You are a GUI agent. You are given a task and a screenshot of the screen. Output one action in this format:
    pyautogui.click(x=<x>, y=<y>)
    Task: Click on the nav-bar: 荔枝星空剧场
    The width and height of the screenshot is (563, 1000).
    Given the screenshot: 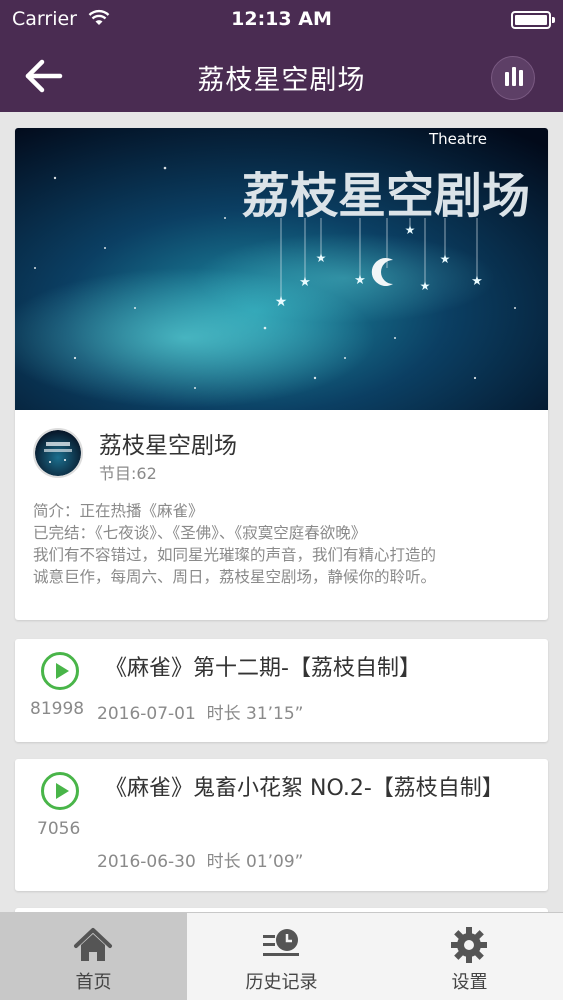 What is the action you would take?
    pyautogui.click(x=281, y=76)
    